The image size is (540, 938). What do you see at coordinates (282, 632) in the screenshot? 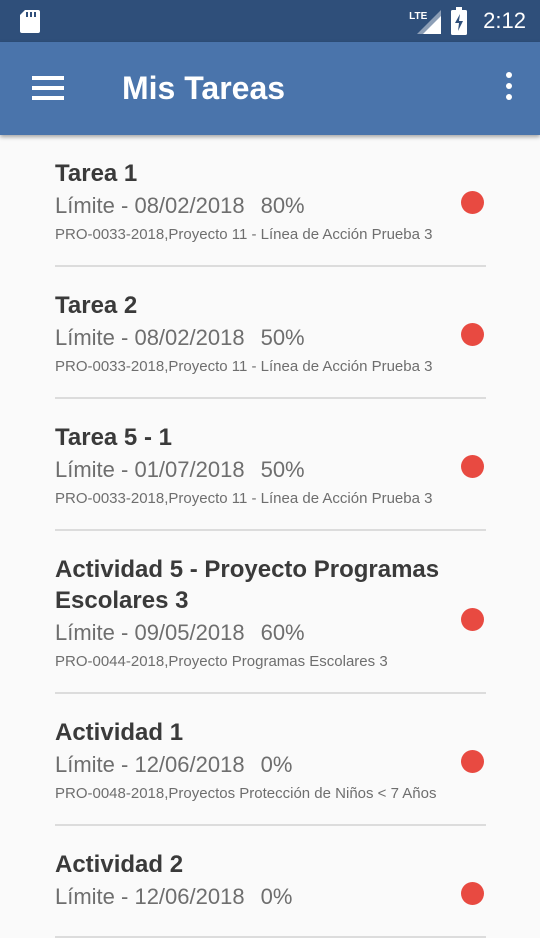
I see `task-progress: 60%` at bounding box center [282, 632].